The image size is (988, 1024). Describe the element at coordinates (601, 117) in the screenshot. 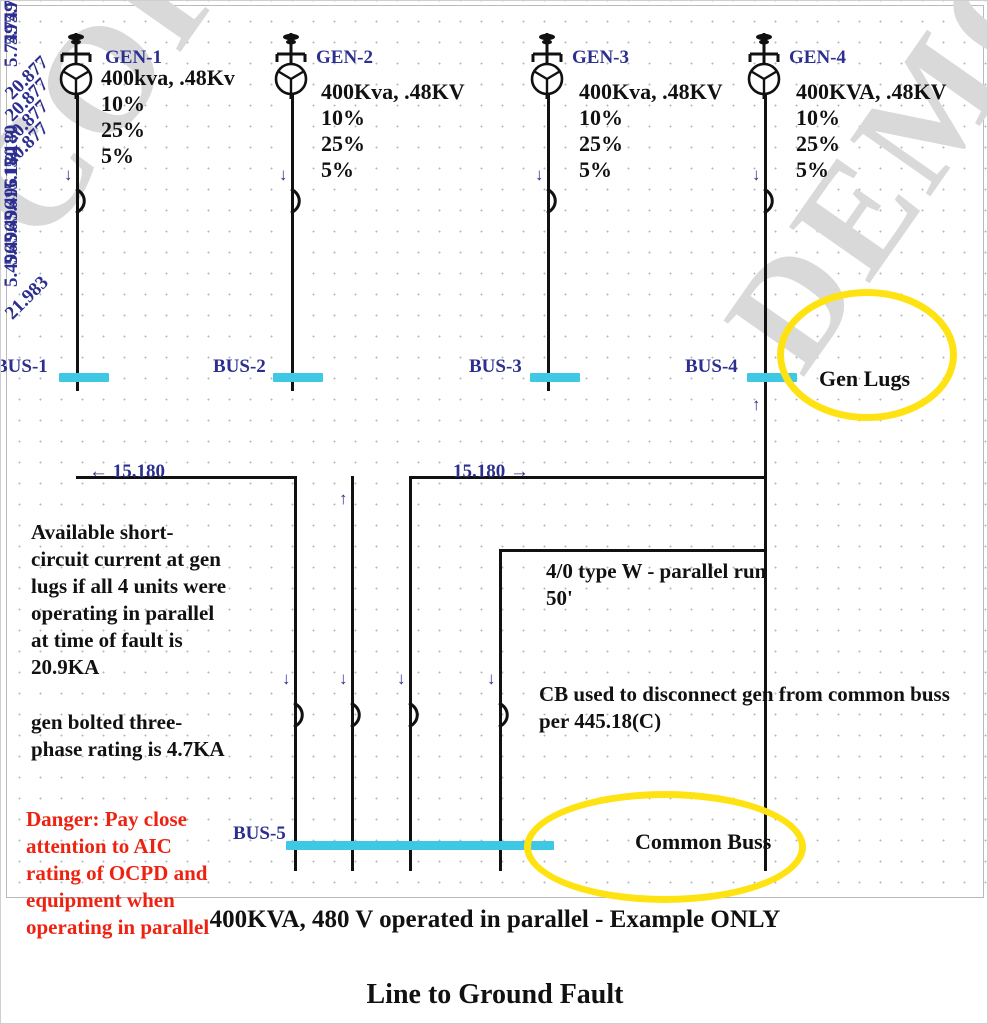

I see `gen-3-imp-1: 10%` at that location.